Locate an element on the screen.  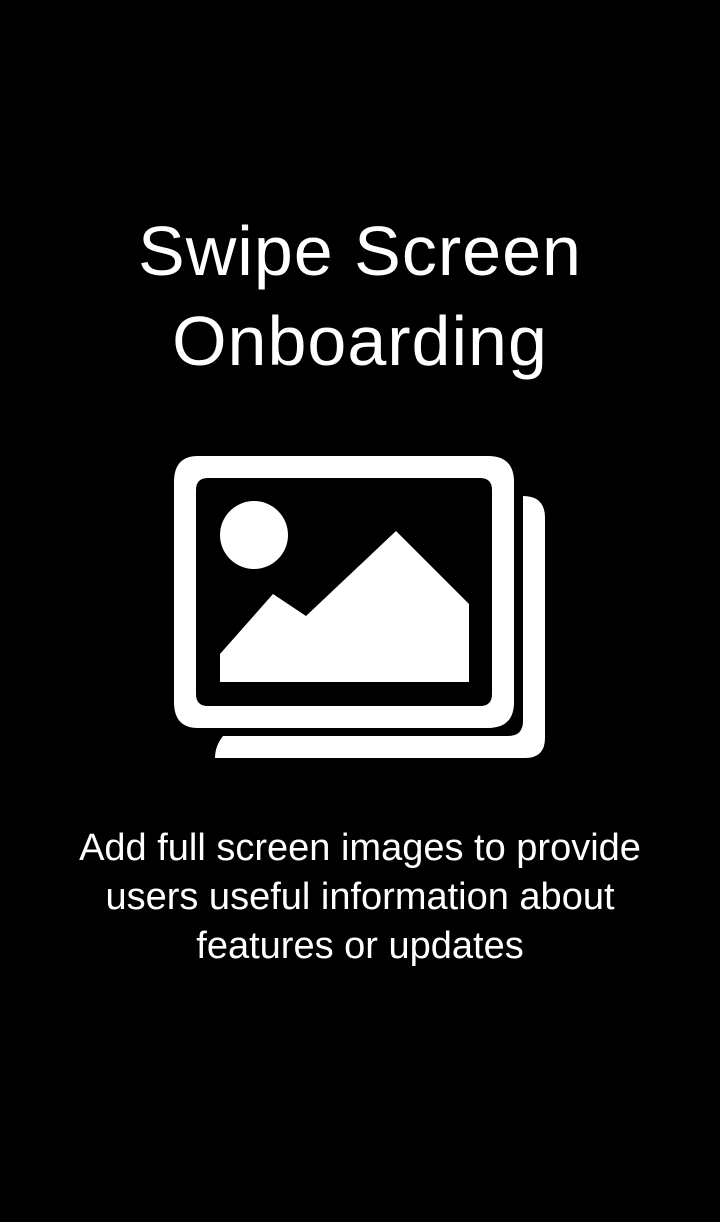
onboarding-title: Swipe Screen Onboarding is located at coordinates (360, 296).